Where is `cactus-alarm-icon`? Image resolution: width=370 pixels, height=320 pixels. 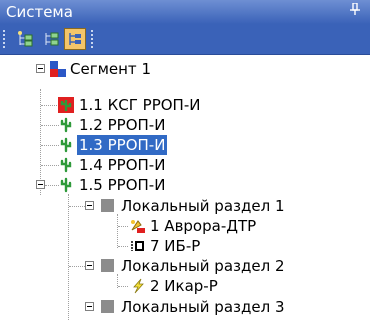
cactus-alarm-icon is located at coordinates (66, 105).